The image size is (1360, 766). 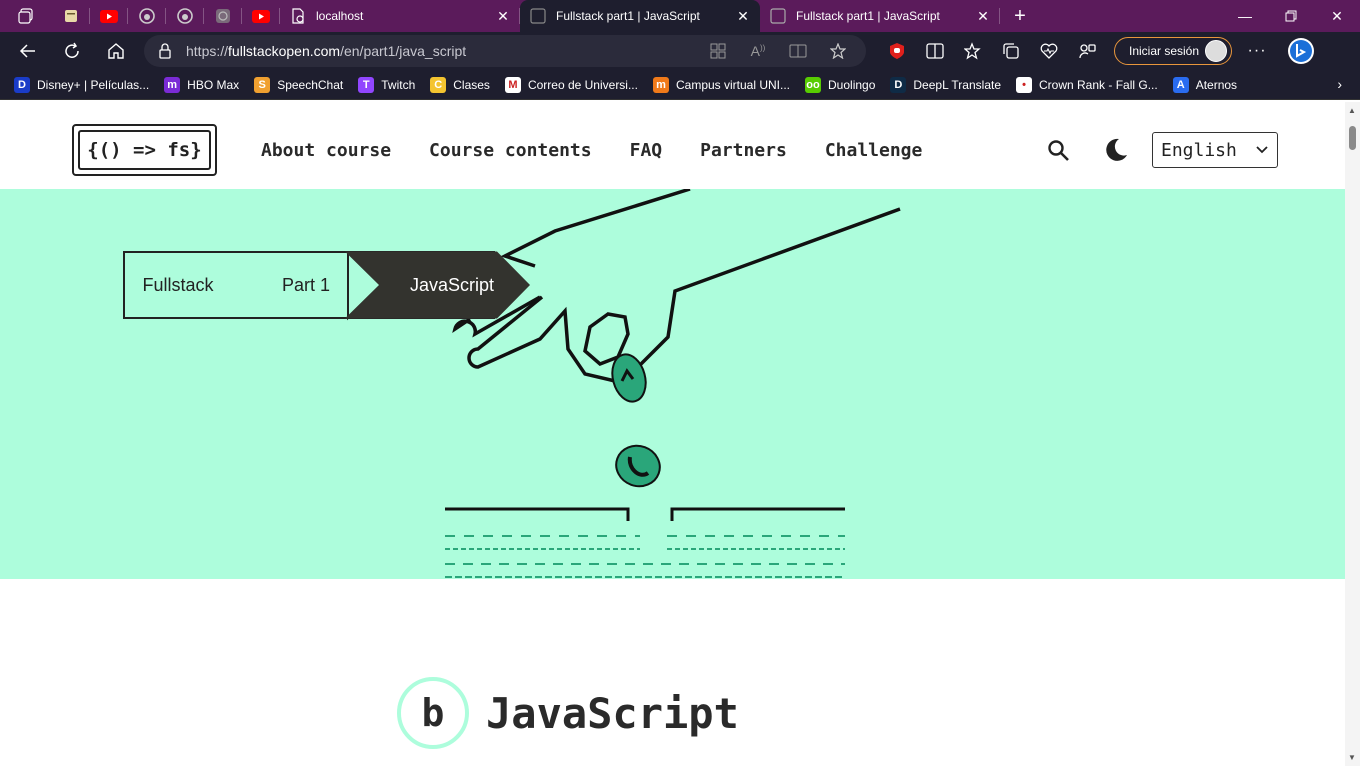 What do you see at coordinates (284, 51) in the screenshot?
I see `url-host: fullstackopen.com` at bounding box center [284, 51].